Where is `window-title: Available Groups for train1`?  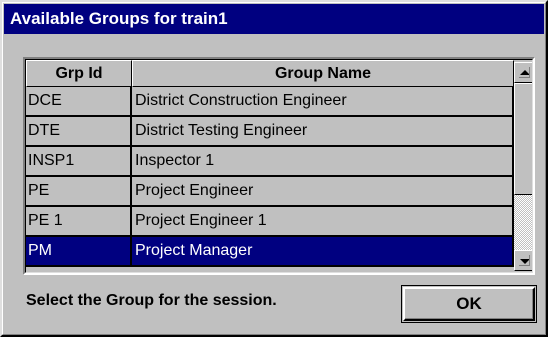 window-title: Available Groups for train1 is located at coordinates (274, 19).